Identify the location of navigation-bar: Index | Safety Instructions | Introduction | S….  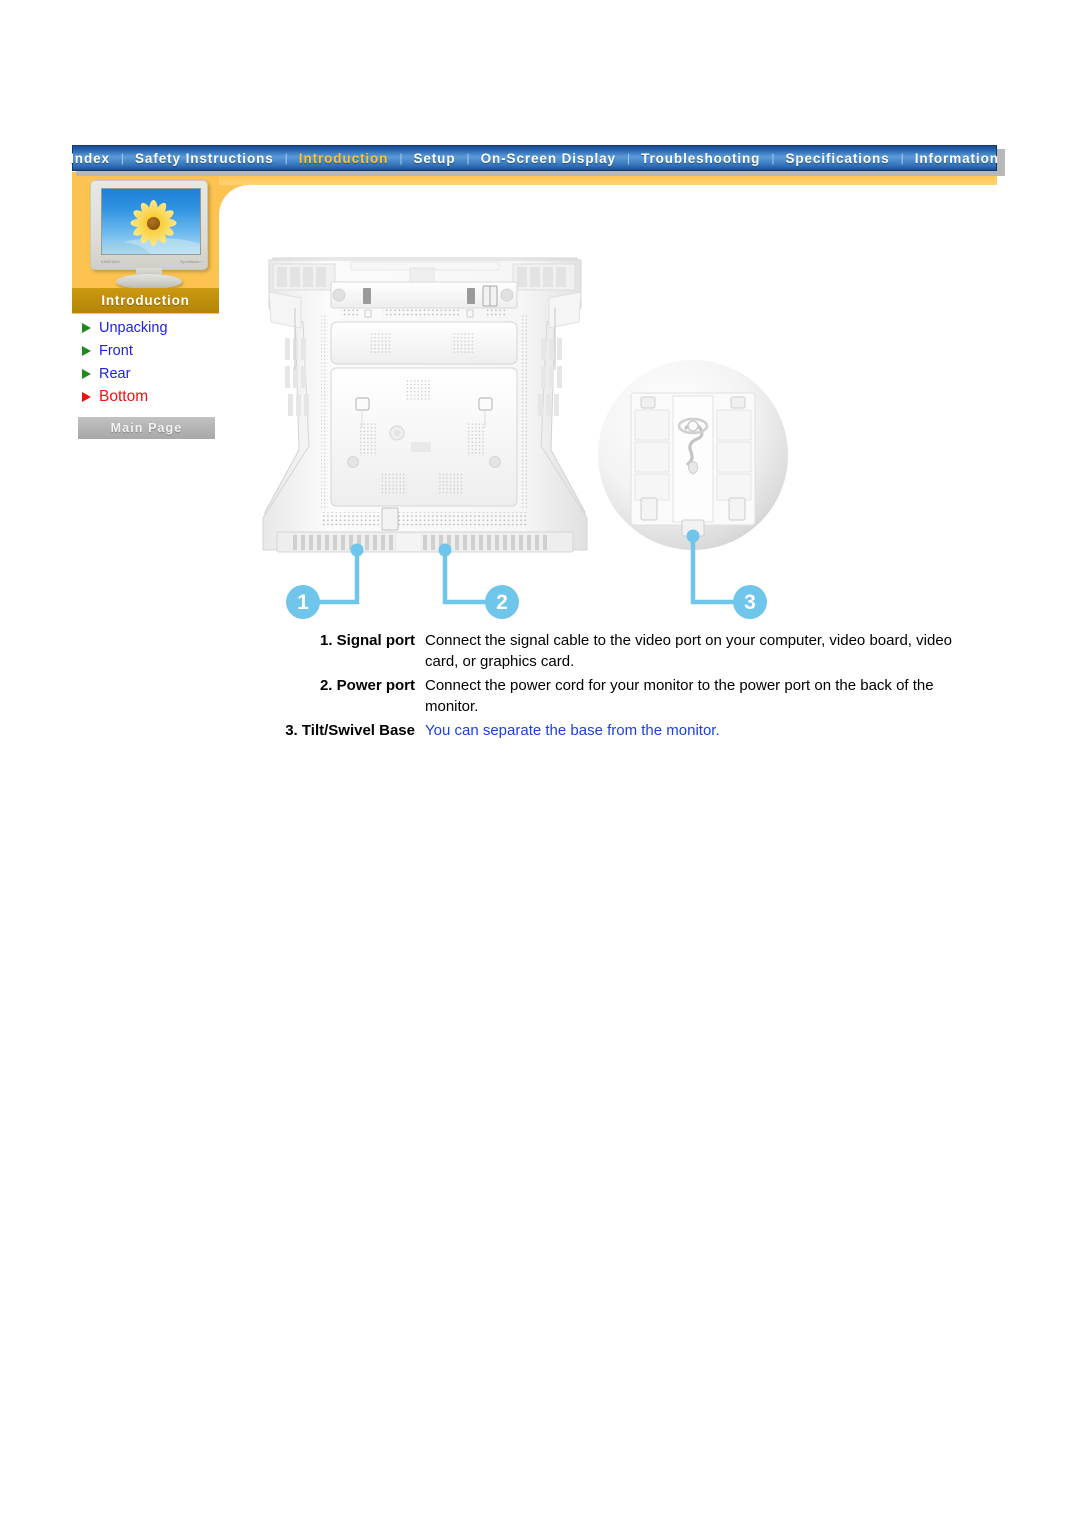
(534, 158).